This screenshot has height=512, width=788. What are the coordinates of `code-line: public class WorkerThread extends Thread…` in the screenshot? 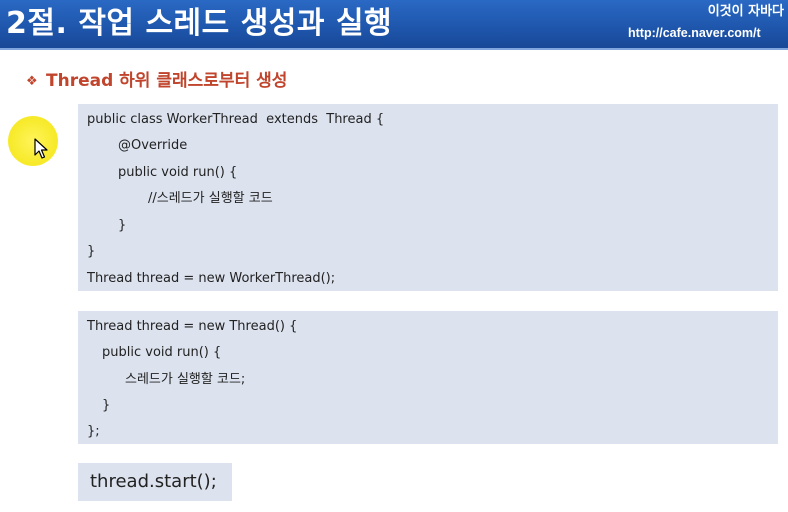 It's located at (236, 119).